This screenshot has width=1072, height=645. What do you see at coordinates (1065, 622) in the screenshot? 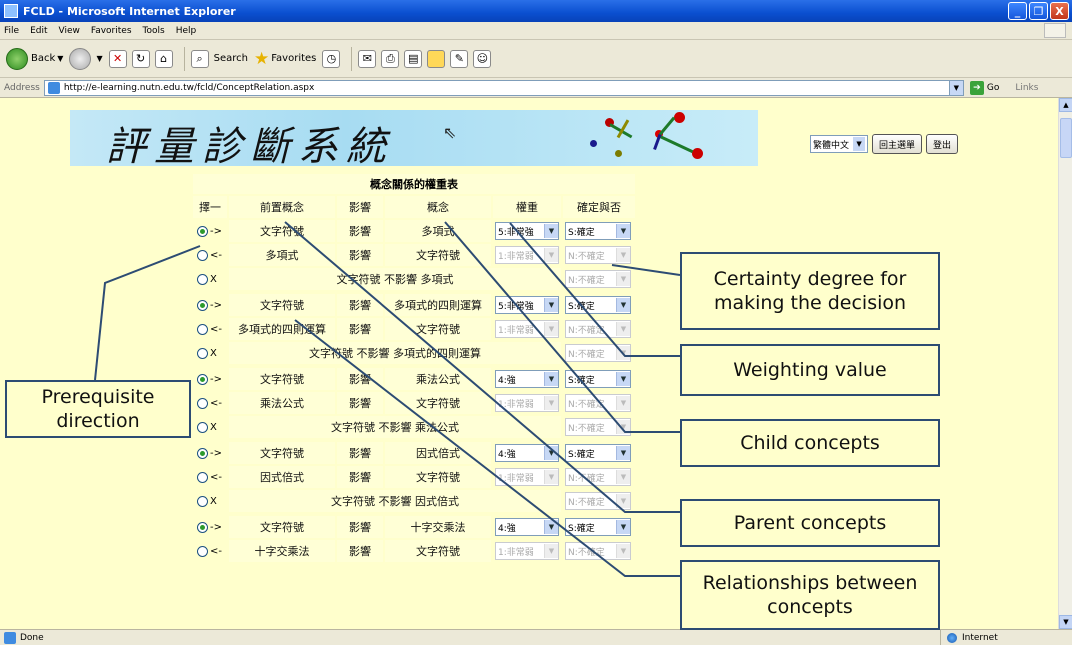
I see `scroll-down-icon: ▼` at bounding box center [1065, 622].